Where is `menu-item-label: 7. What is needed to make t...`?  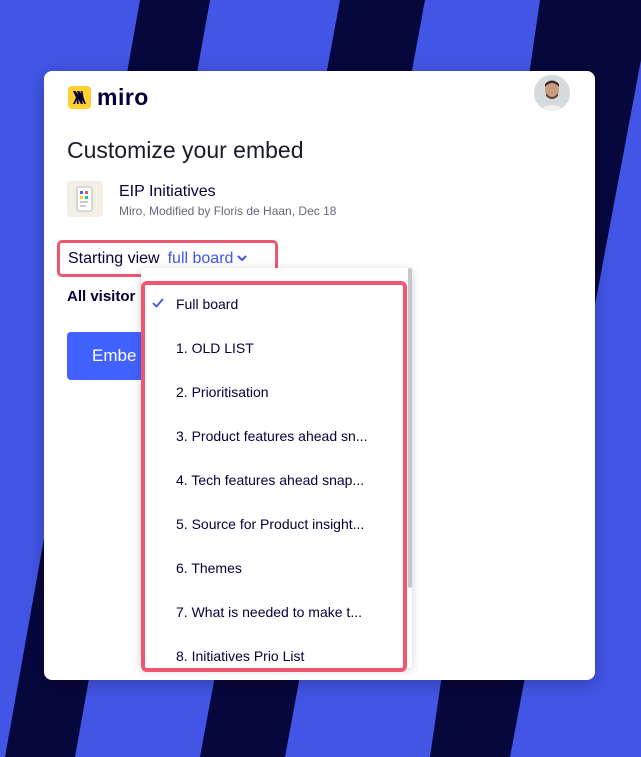
menu-item-label: 7. What is needed to make t... is located at coordinates (269, 612).